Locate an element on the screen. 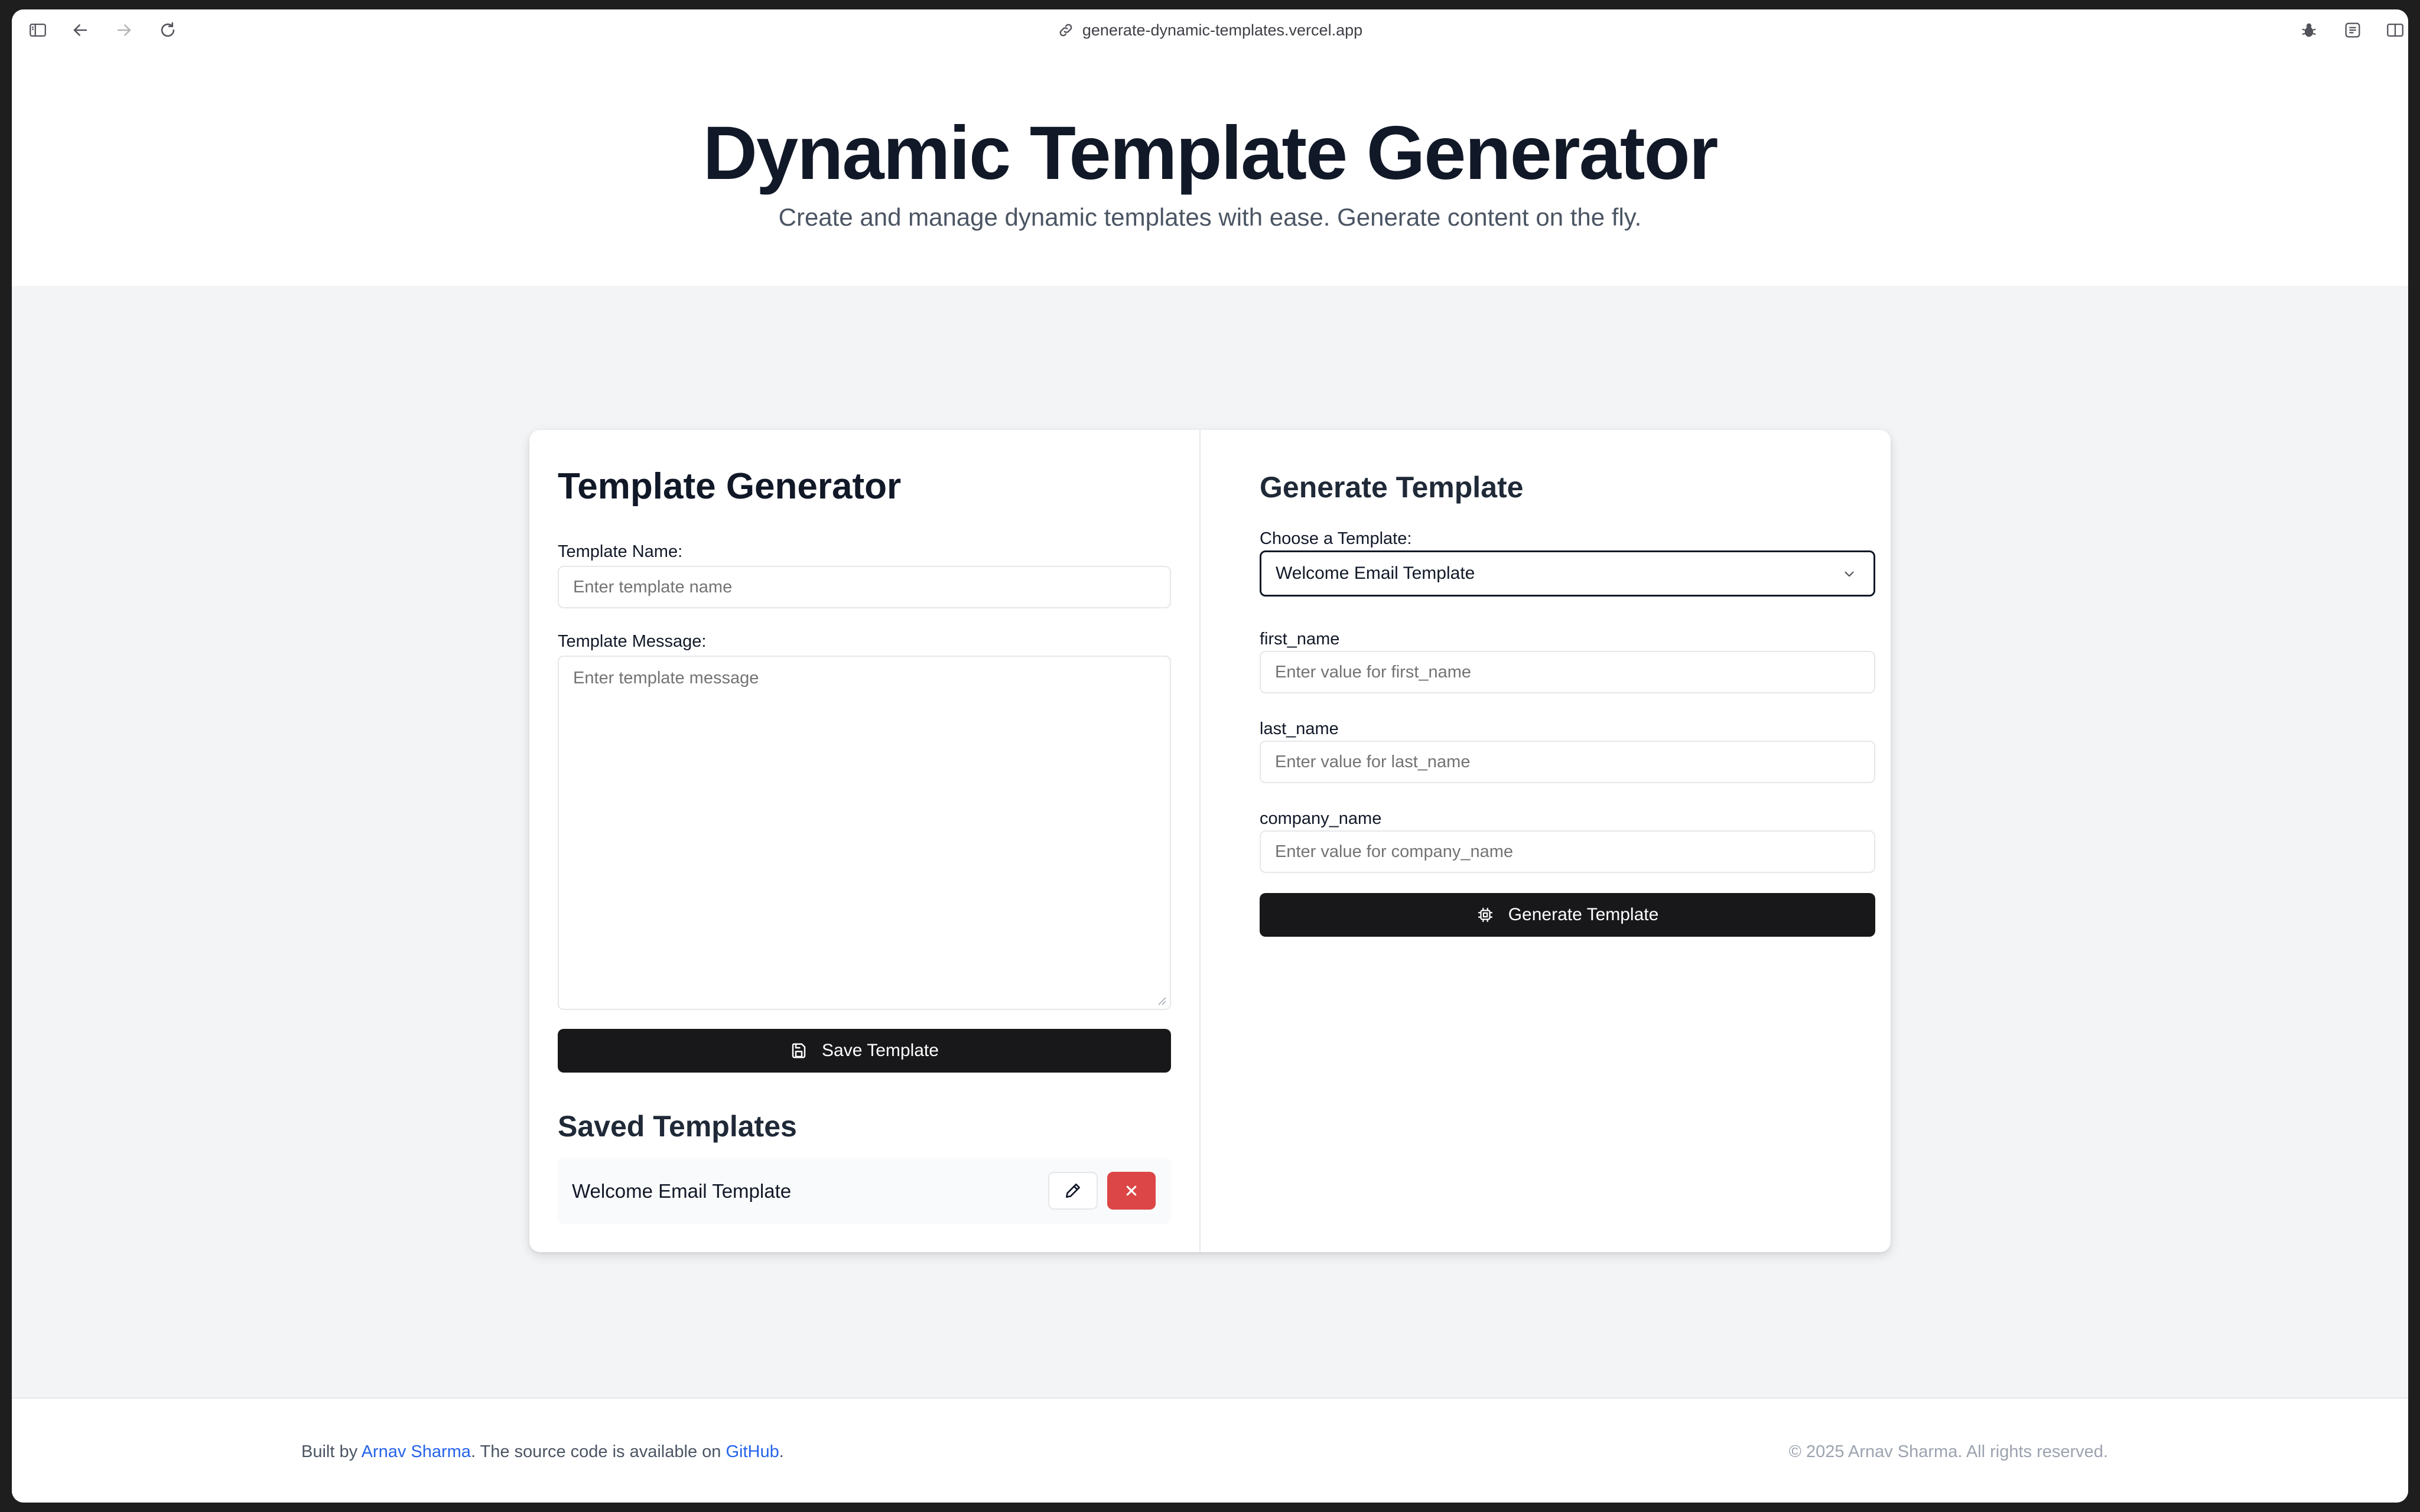  address-bar: generate-dynamic-templates.vercel.app is located at coordinates (1210, 30).